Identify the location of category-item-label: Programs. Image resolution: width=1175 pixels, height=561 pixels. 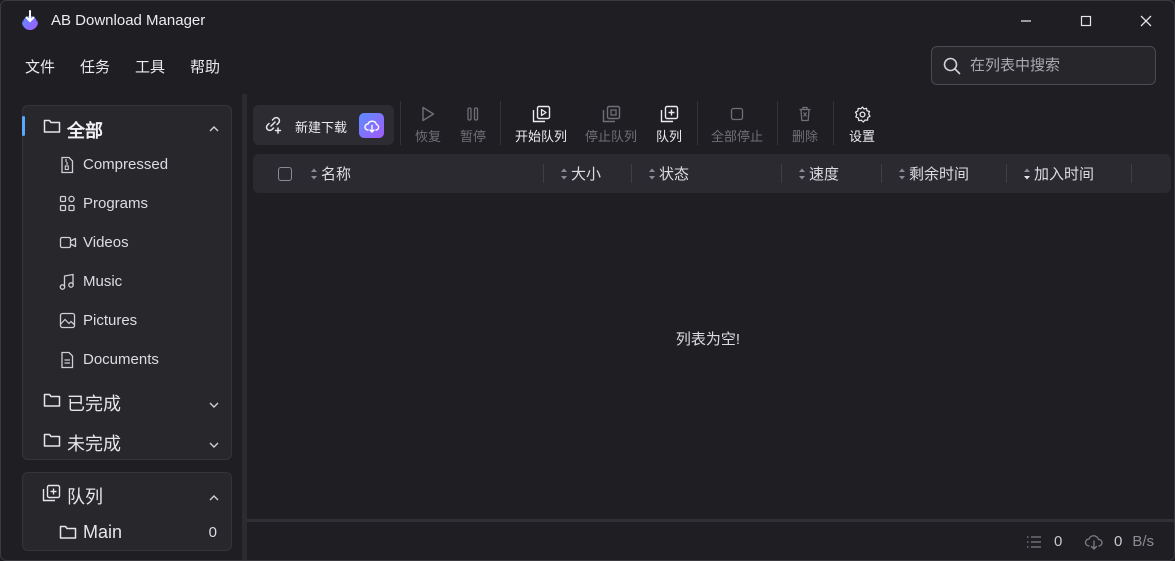
(116, 203).